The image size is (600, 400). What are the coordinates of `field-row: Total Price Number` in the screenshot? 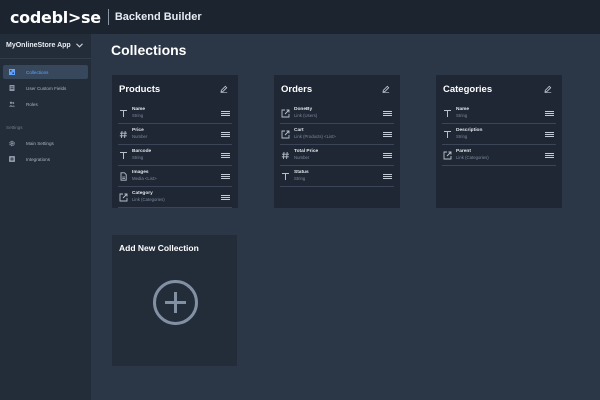 It's located at (337, 155).